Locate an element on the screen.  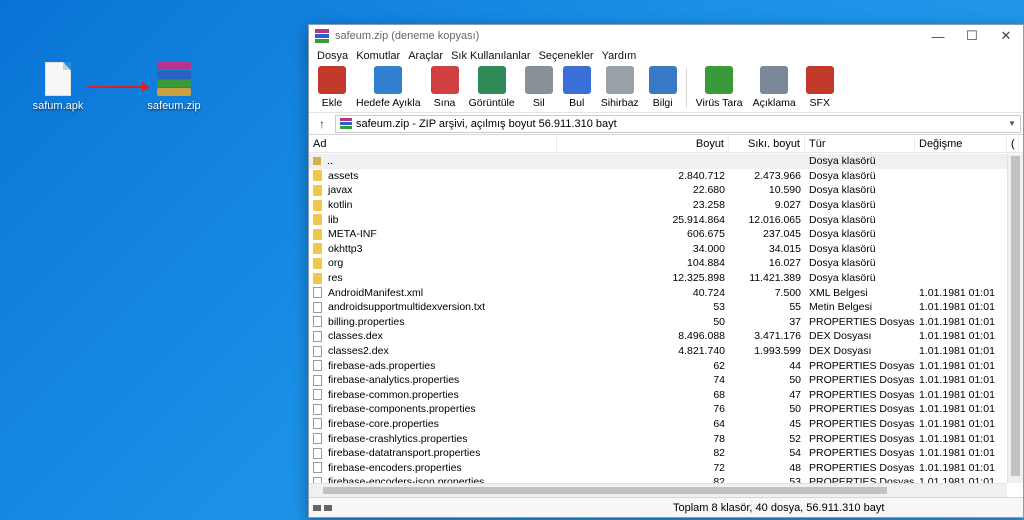
toolbar-button-7: Bilgi is located at coordinates (663, 88).